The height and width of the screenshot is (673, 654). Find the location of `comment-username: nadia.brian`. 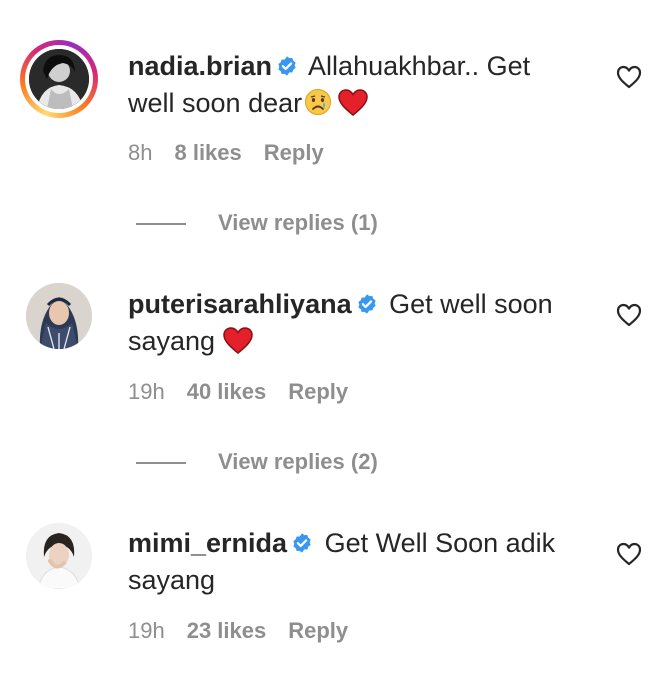

comment-username: nadia.brian is located at coordinates (200, 66).